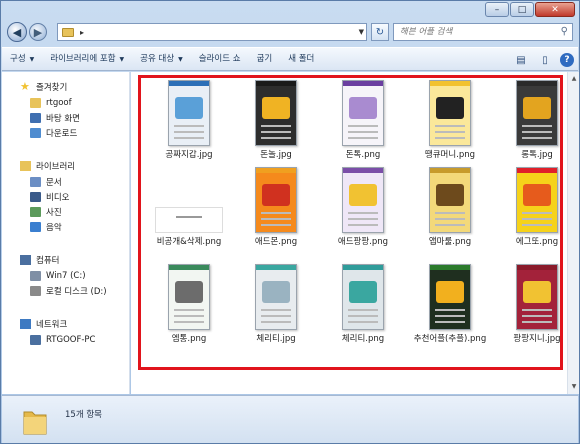 Image resolution: width=580 pixels, height=444 pixels. I want to click on videos-icon, so click(35, 196).